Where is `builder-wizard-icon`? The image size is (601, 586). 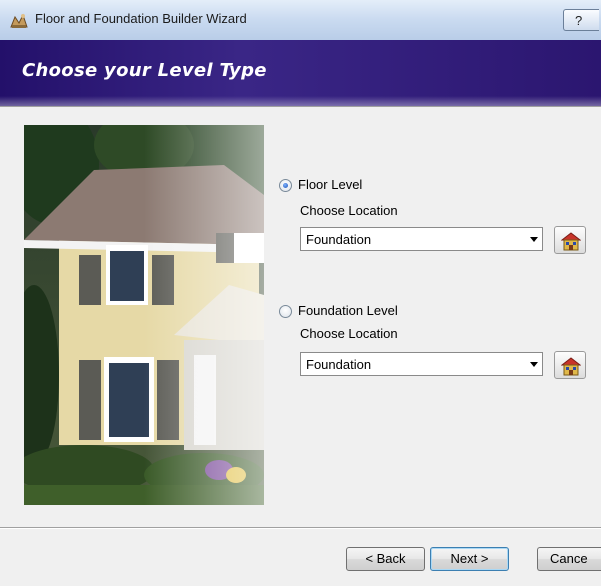
builder-wizard-icon is located at coordinates (19, 20).